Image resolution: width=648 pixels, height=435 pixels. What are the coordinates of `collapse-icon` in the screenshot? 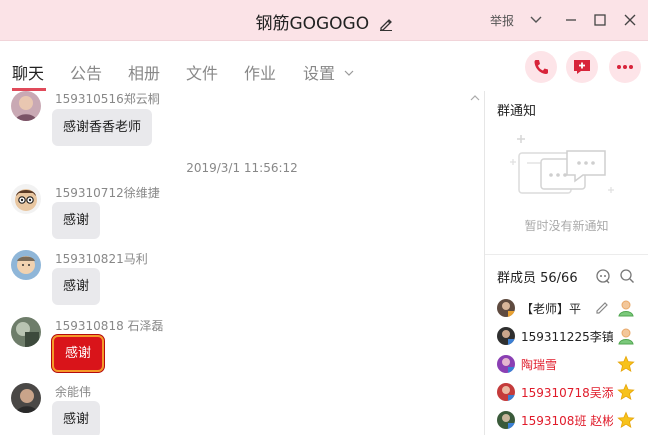 It's located at (475, 98).